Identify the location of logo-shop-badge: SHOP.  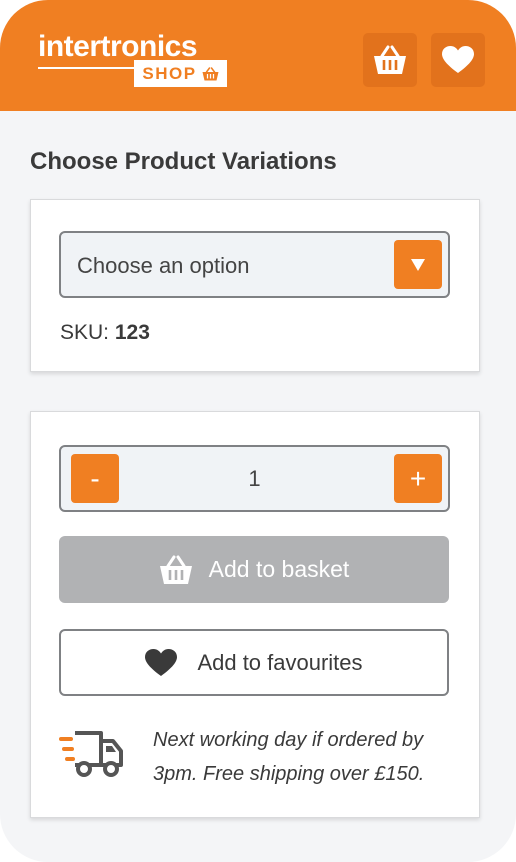
(180, 73).